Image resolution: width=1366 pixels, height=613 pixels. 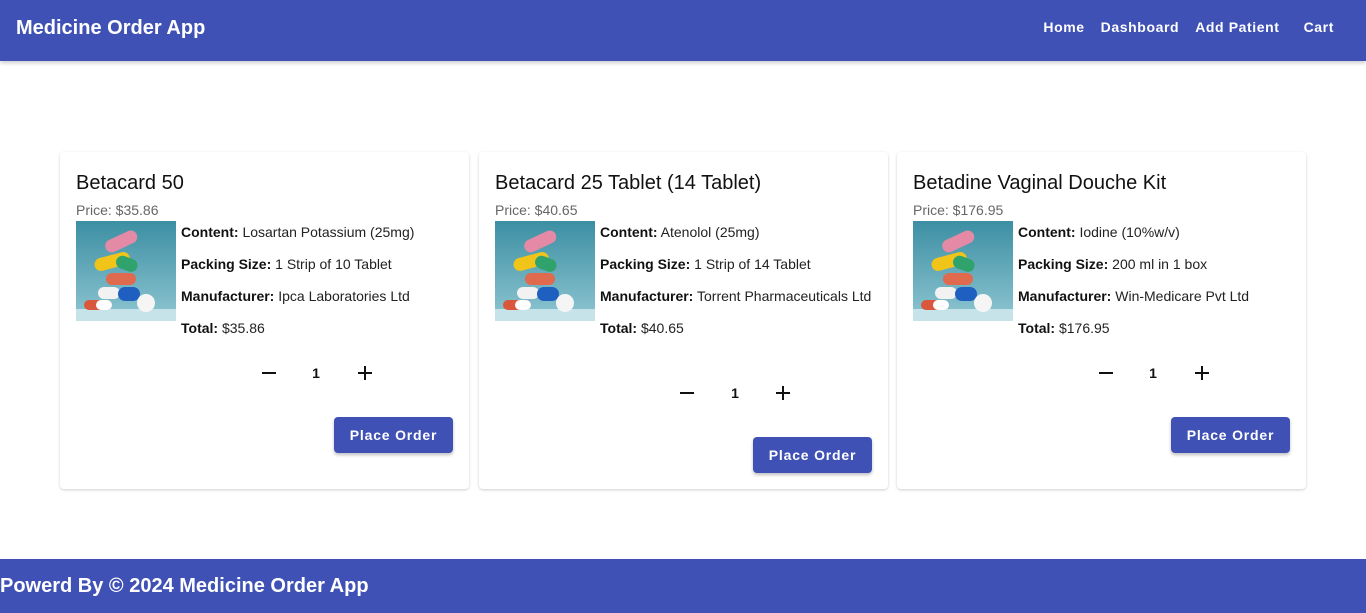 I want to click on detail-content: Content: Losartan Potassium (25mg), so click(x=298, y=232).